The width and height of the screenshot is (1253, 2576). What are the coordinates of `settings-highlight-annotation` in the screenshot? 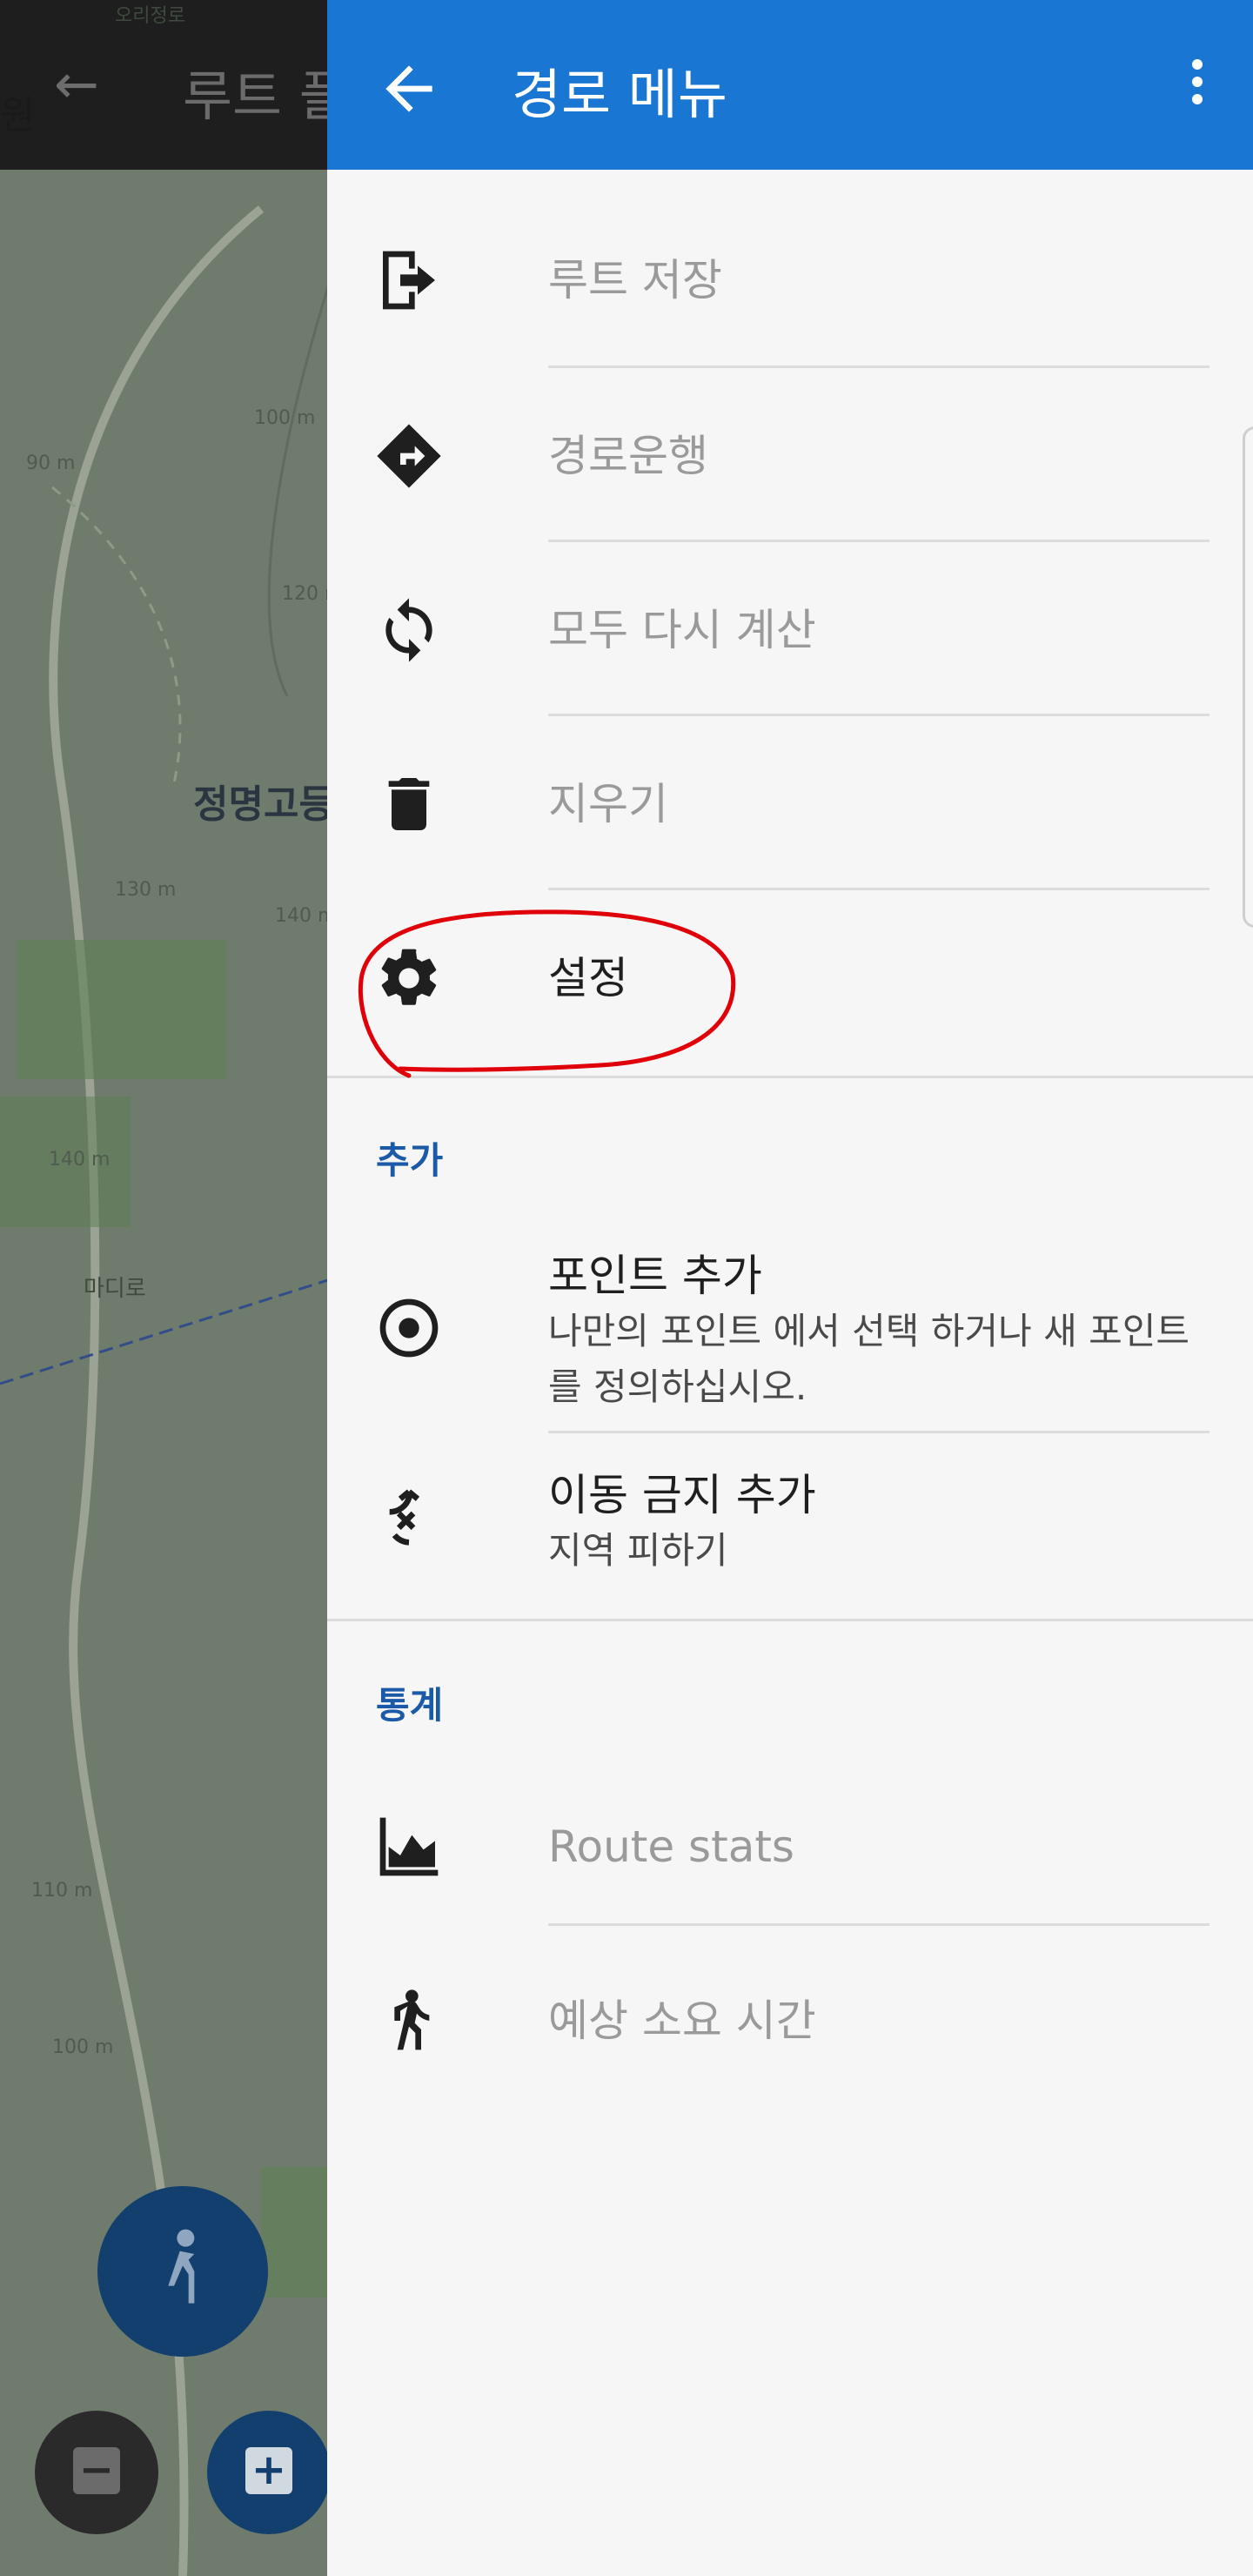 It's located at (547, 993).